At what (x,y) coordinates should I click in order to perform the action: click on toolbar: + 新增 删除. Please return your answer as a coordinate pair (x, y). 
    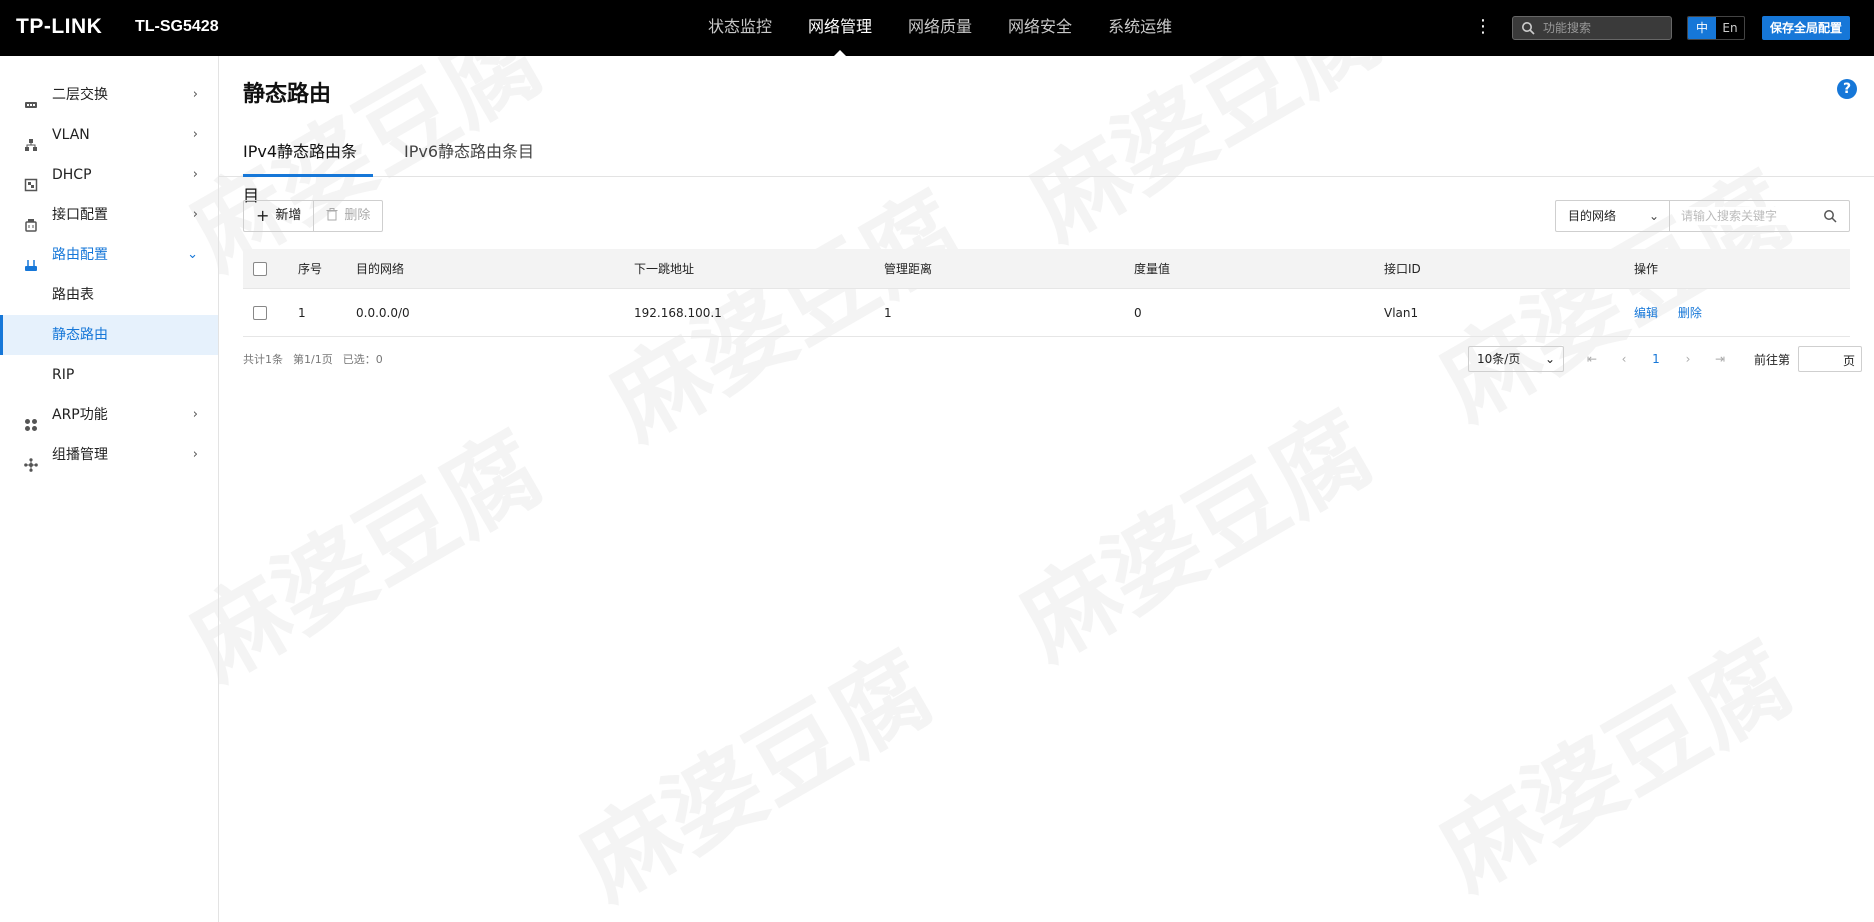
    Looking at the image, I should click on (313, 216).